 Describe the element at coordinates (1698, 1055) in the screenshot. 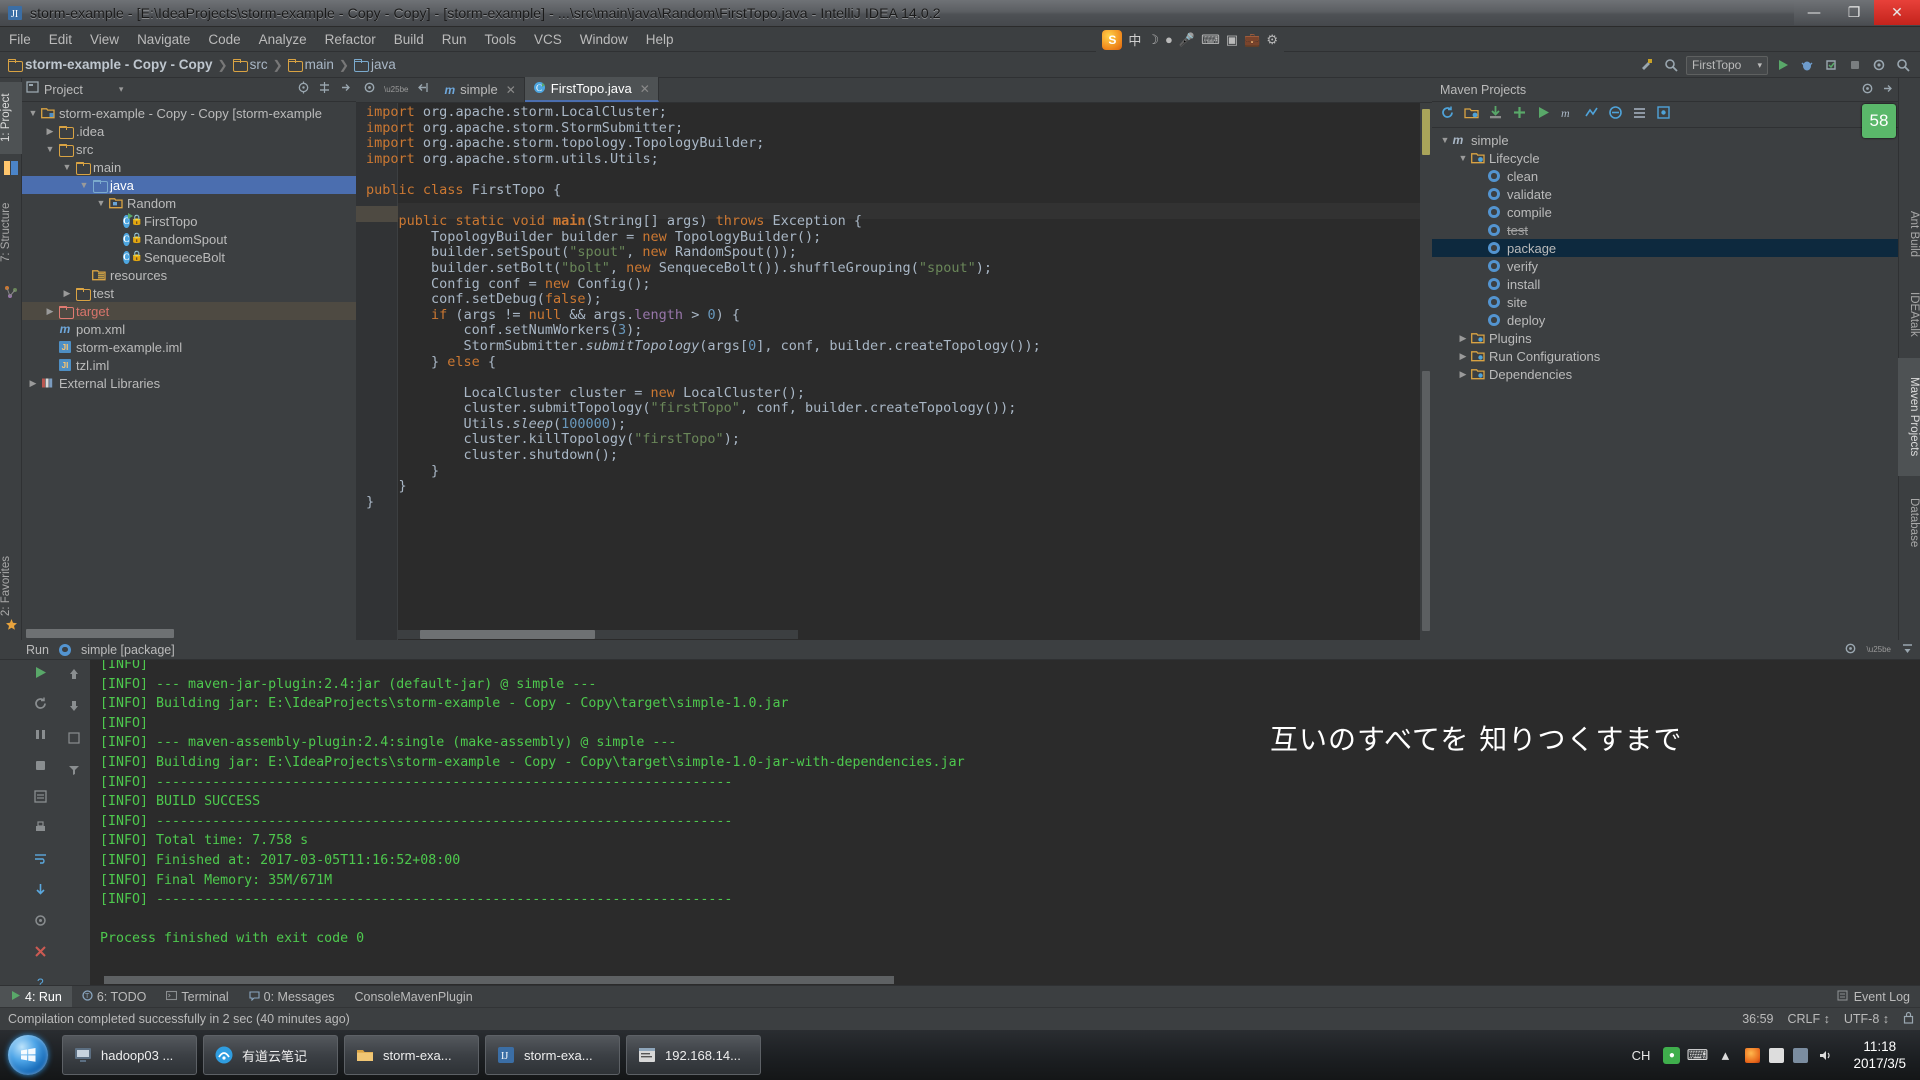

I see `tray-keyboard-icon: ⌨` at that location.